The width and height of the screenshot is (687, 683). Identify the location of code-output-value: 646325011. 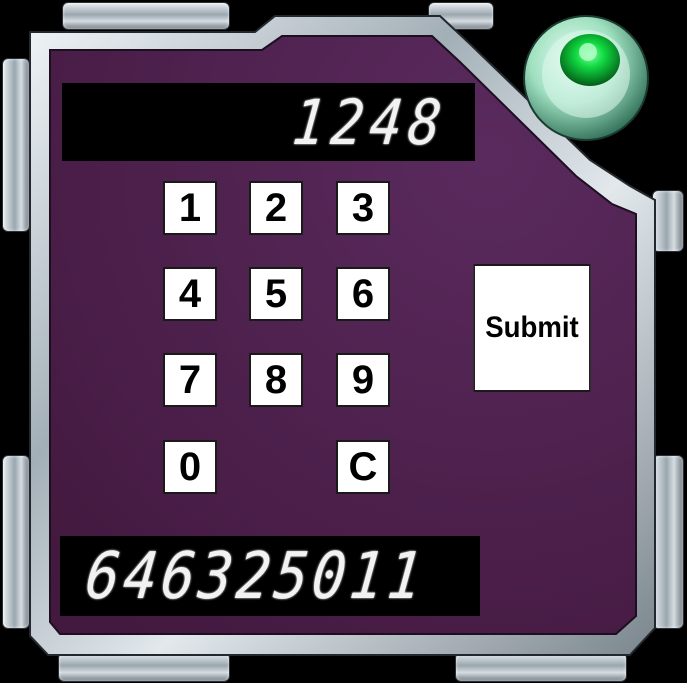
(256, 576).